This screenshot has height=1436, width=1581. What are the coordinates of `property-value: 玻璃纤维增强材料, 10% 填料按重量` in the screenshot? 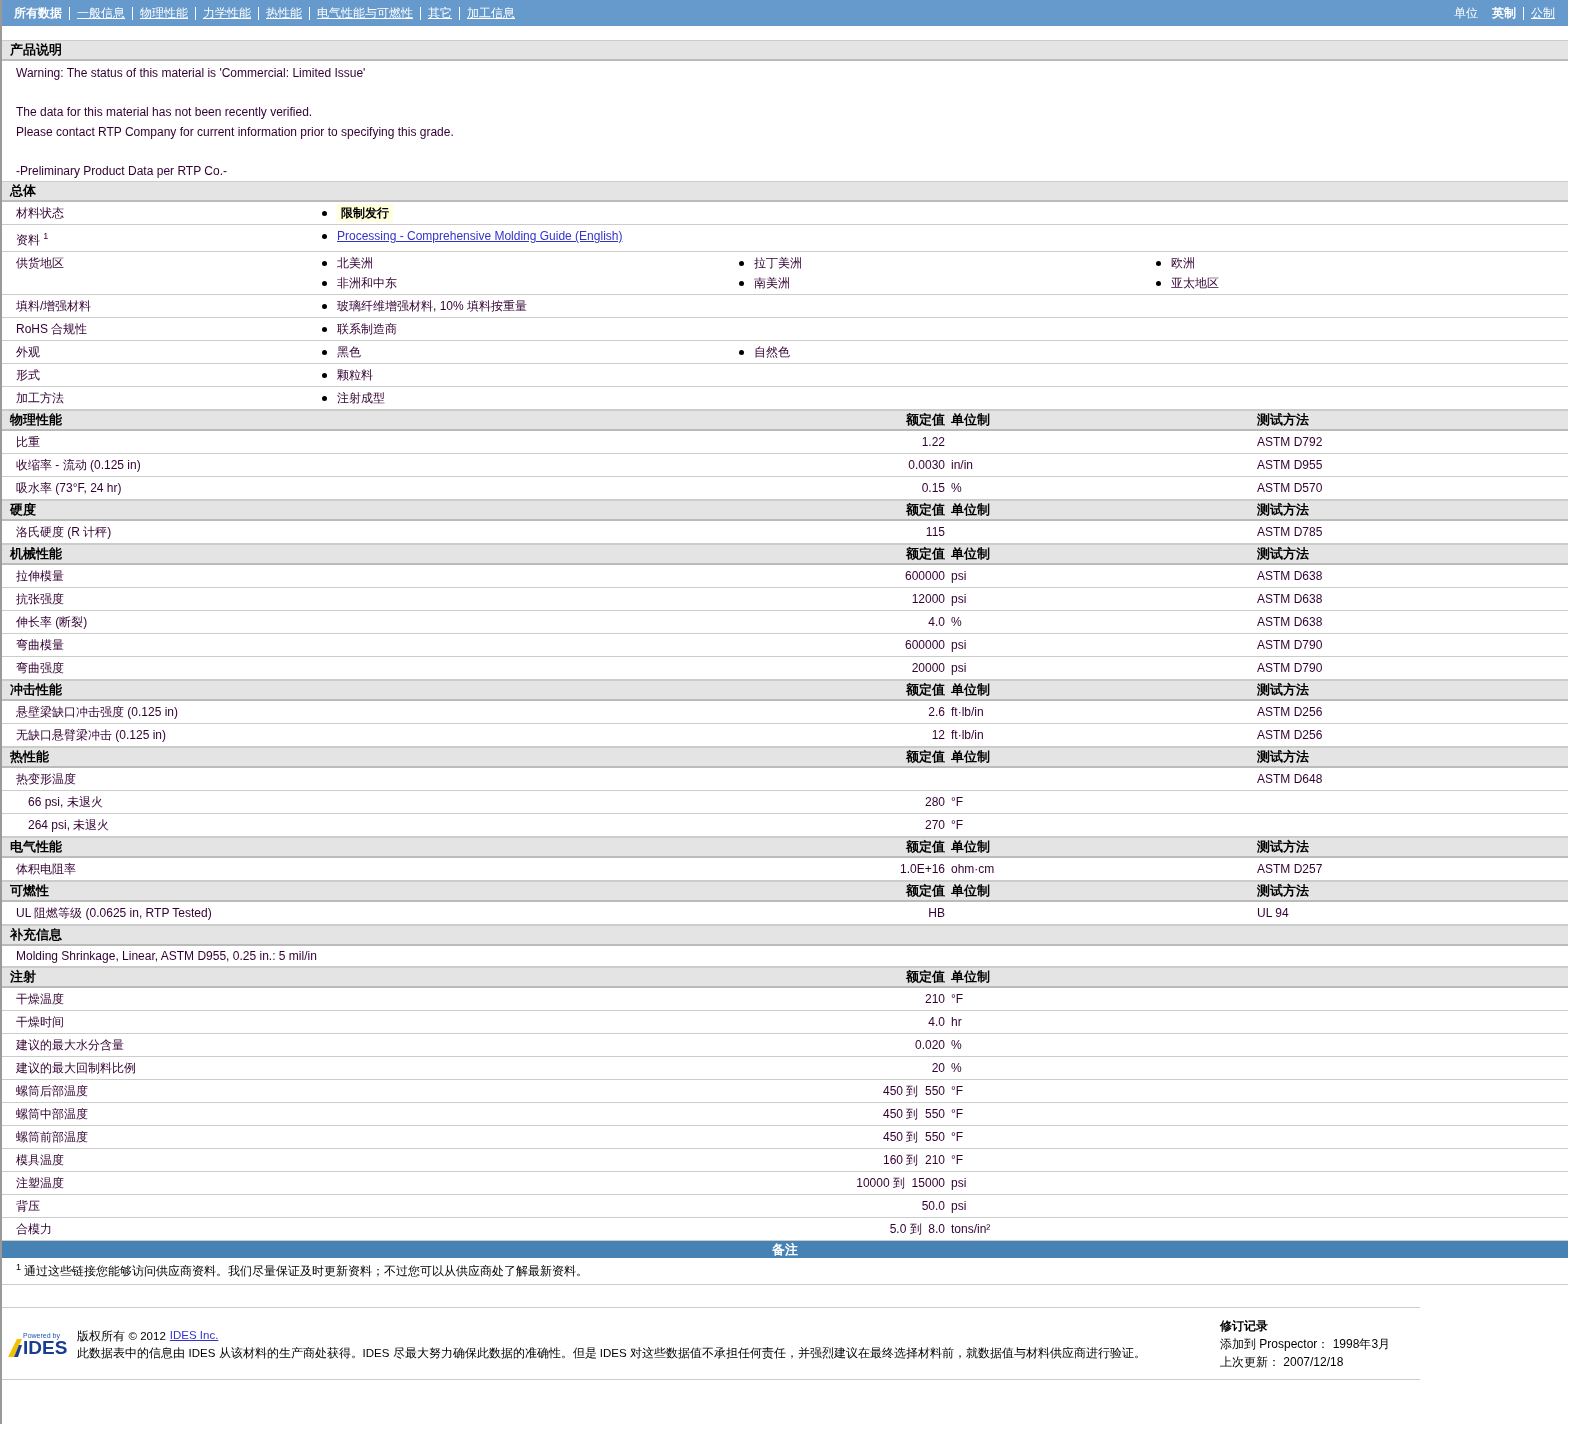 It's located at (432, 306).